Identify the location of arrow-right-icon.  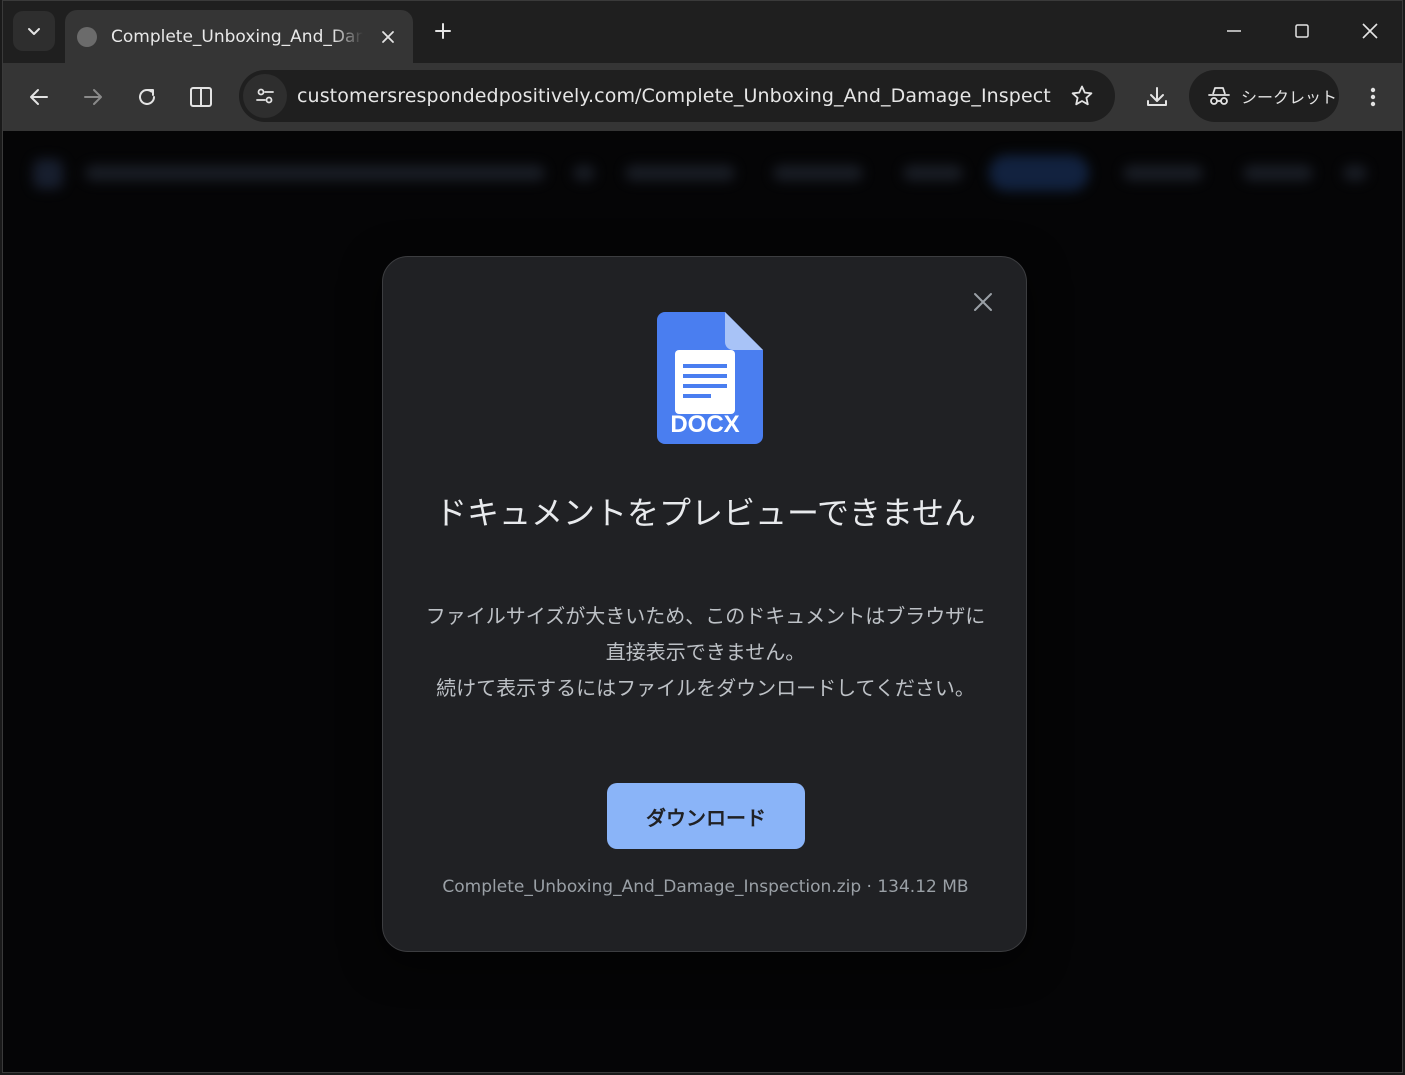
(93, 97).